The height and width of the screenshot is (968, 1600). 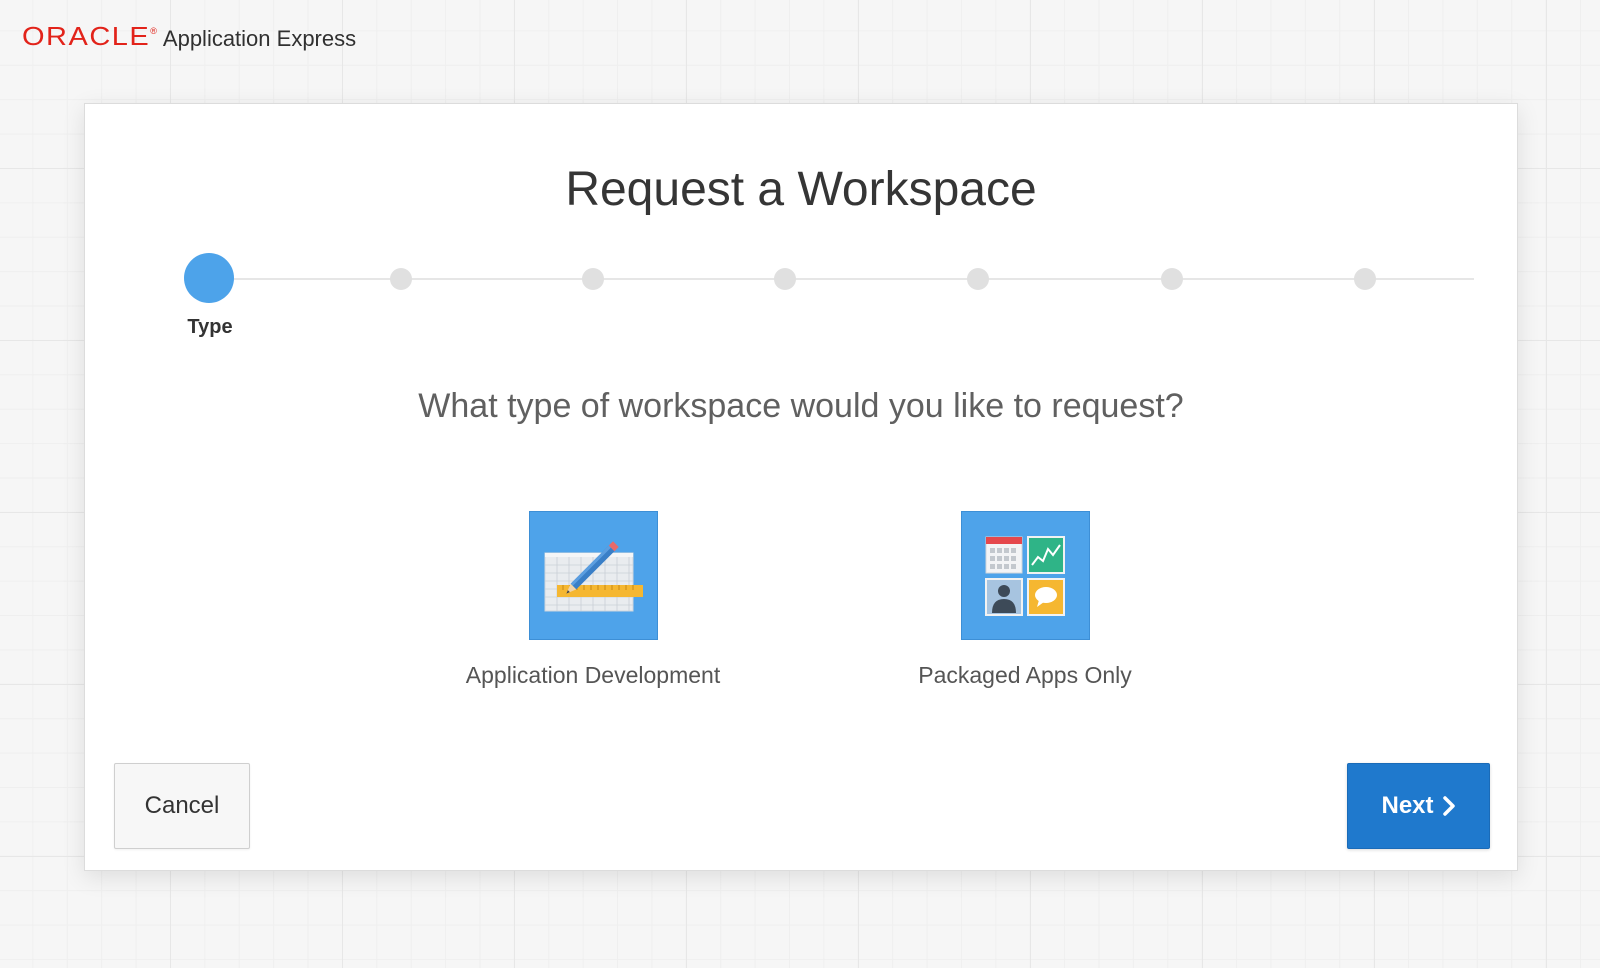 I want to click on next-button-label: Next, so click(x=1407, y=805).